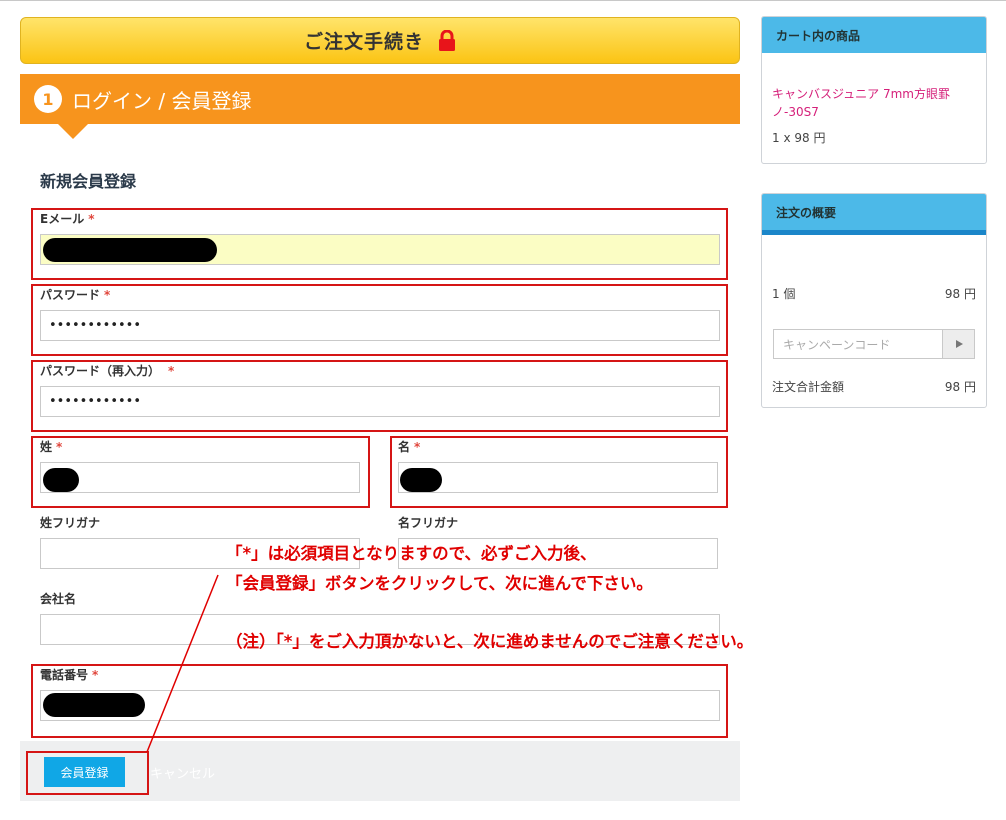 The image size is (1006, 820). I want to click on campaign-apply-button, so click(958, 344).